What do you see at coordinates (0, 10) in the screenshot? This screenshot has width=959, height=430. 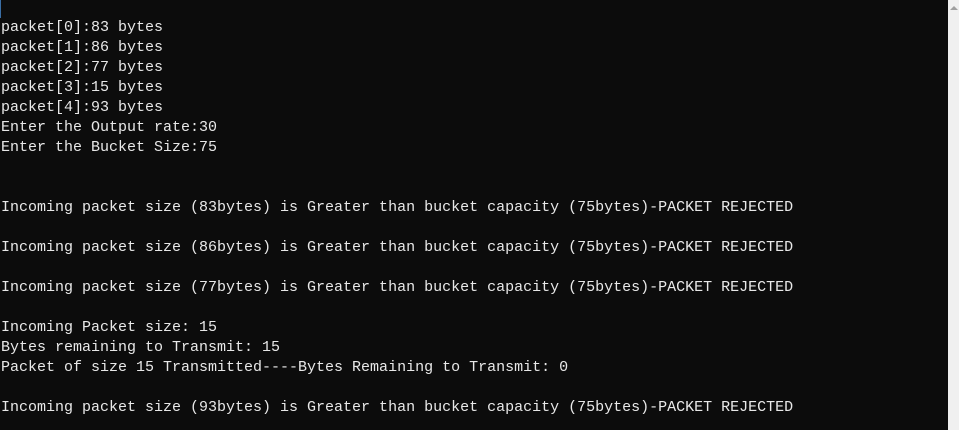 I see `window-edge` at bounding box center [0, 10].